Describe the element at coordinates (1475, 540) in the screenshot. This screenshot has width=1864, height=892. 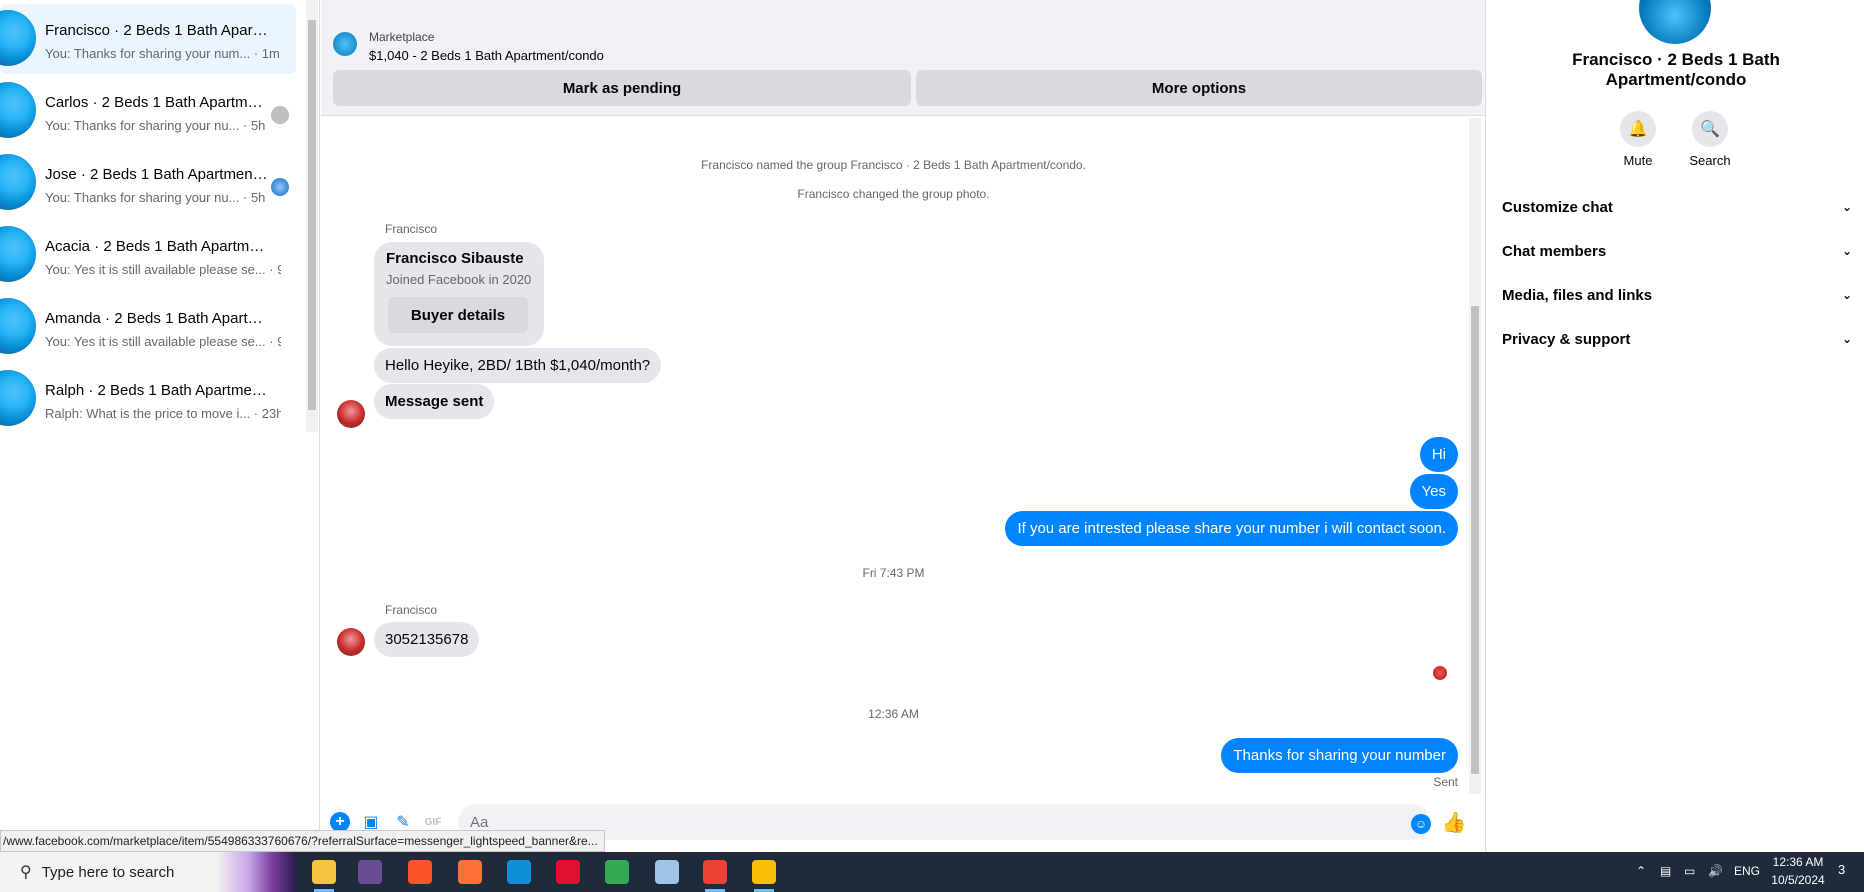
I see `chat-scroll-thumb` at that location.